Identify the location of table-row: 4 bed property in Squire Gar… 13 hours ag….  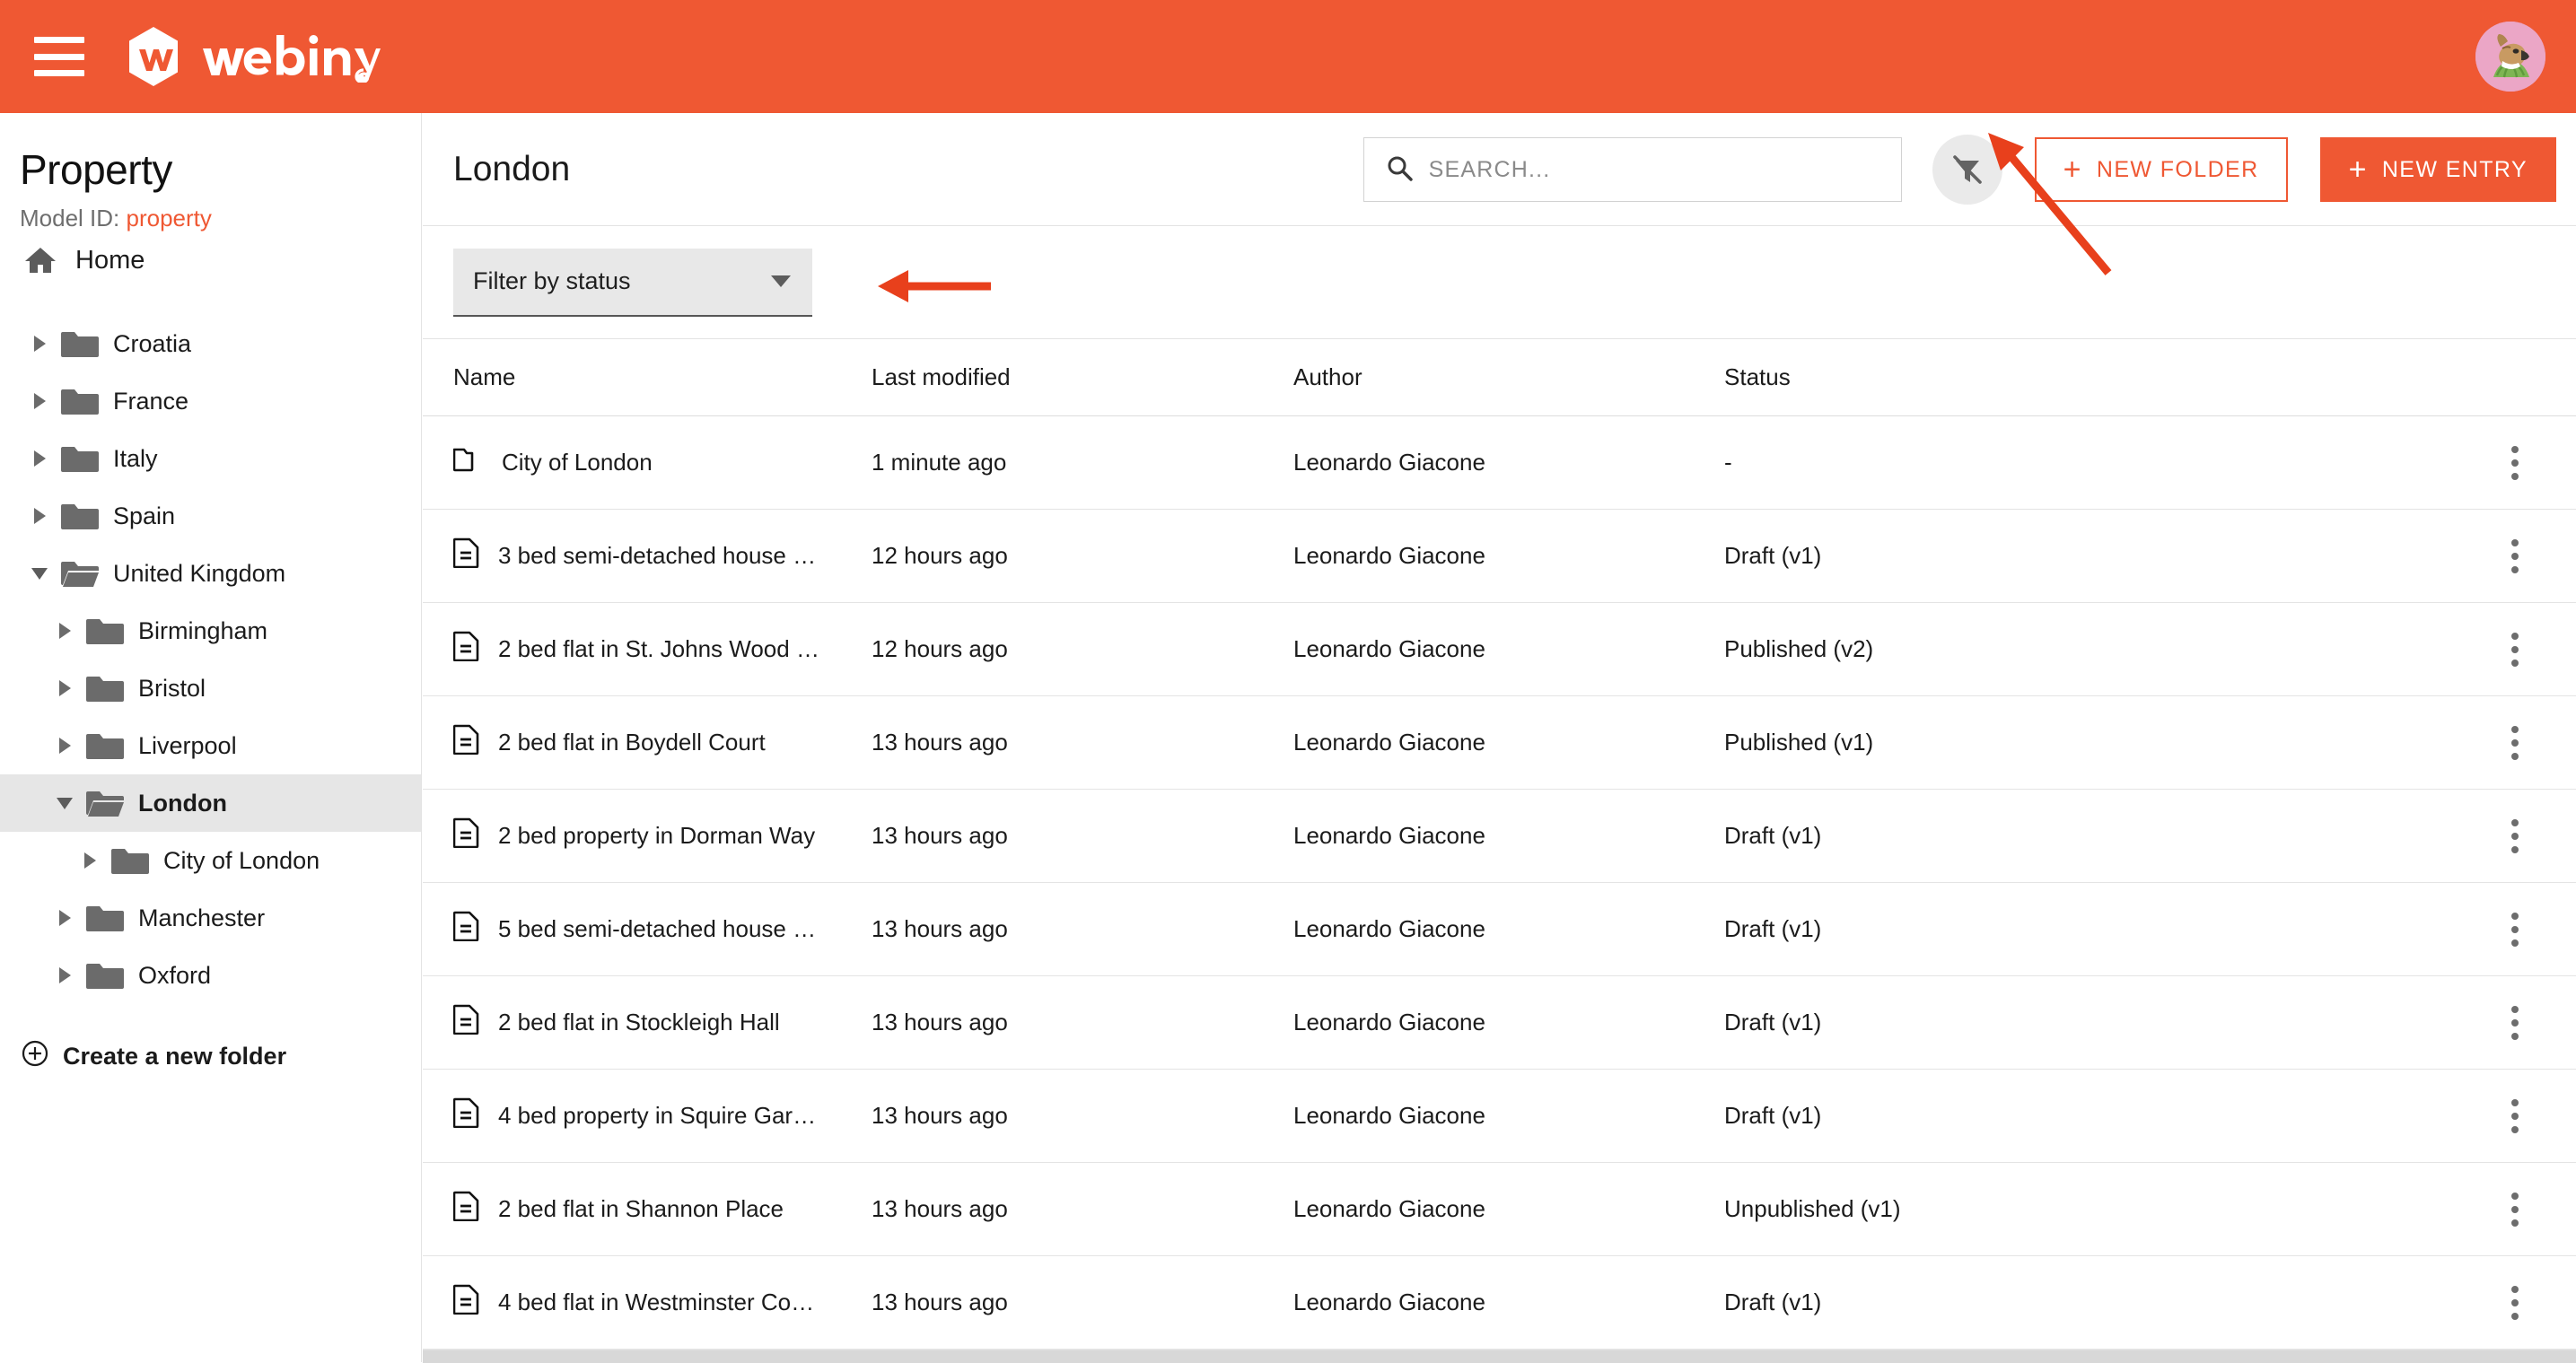
(1499, 1117).